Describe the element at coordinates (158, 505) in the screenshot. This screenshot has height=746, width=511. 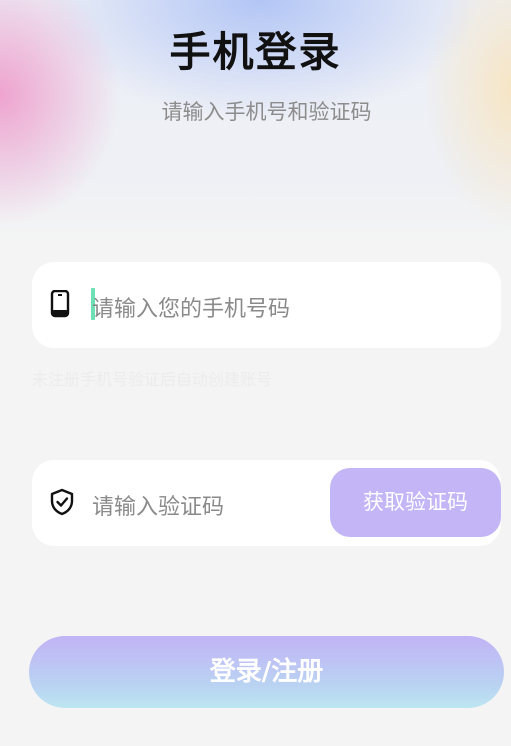
I see `code-input: 请输入验证码` at that location.